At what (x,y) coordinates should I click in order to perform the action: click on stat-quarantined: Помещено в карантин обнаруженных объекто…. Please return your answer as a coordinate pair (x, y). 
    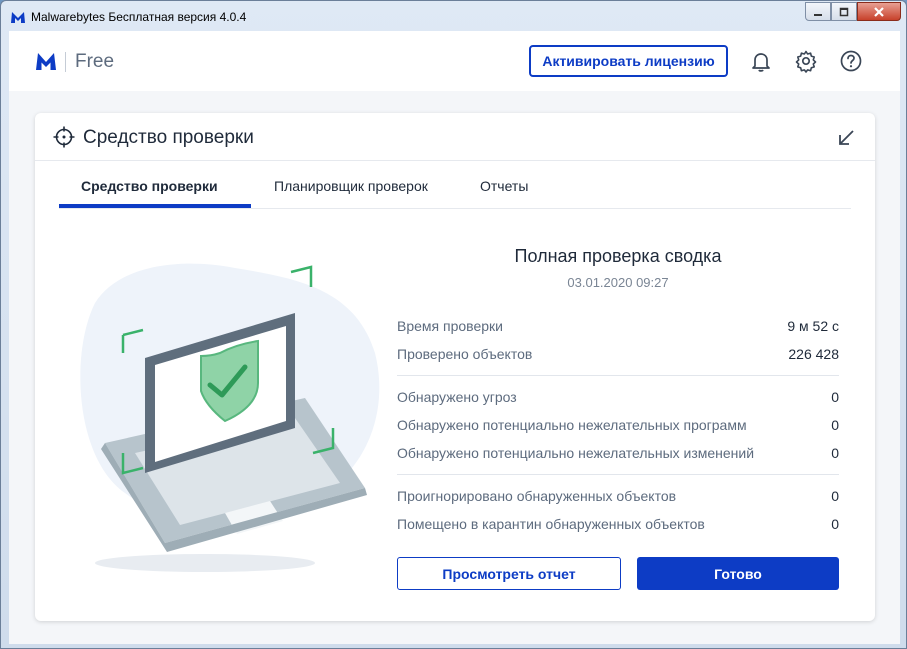
    Looking at the image, I should click on (618, 526).